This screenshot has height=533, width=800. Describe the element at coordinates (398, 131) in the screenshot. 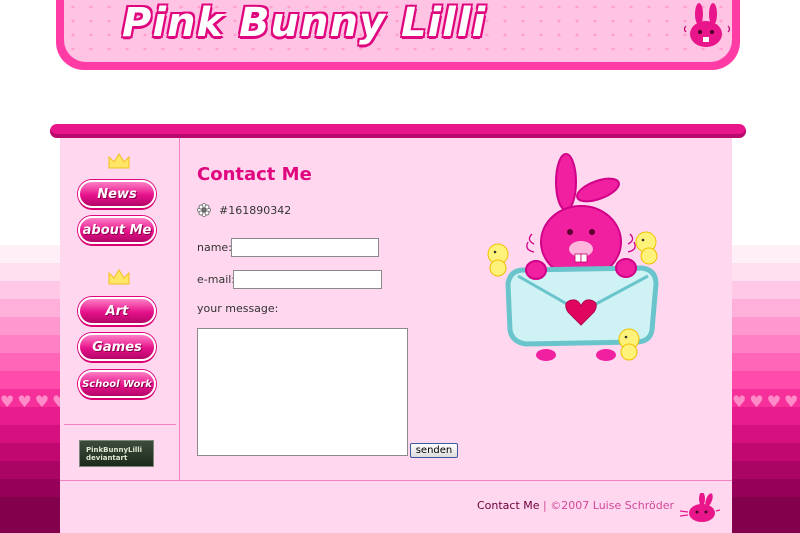

I see `top-divider-bar` at that location.